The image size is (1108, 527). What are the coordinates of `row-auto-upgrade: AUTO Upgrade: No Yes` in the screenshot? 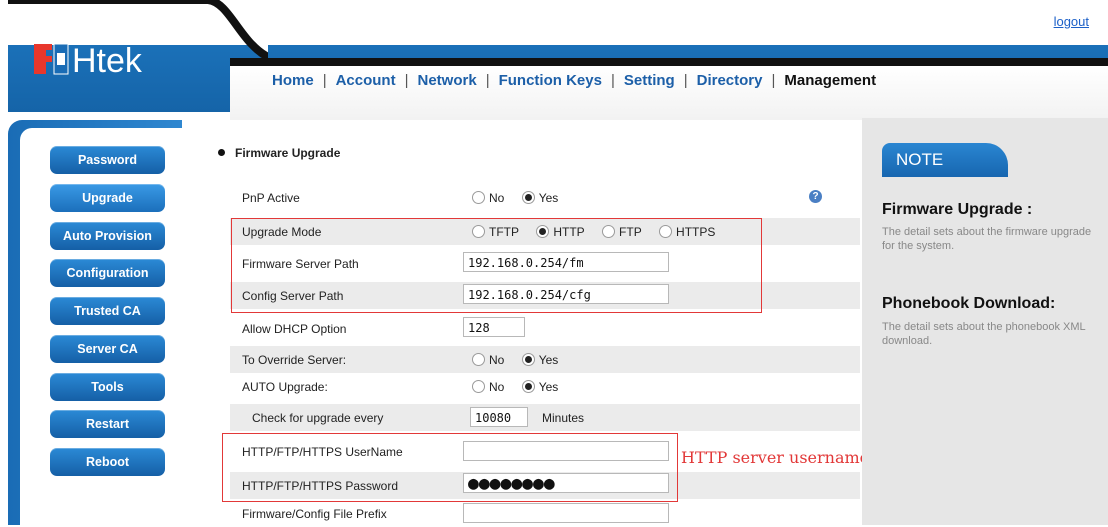 It's located at (545, 386).